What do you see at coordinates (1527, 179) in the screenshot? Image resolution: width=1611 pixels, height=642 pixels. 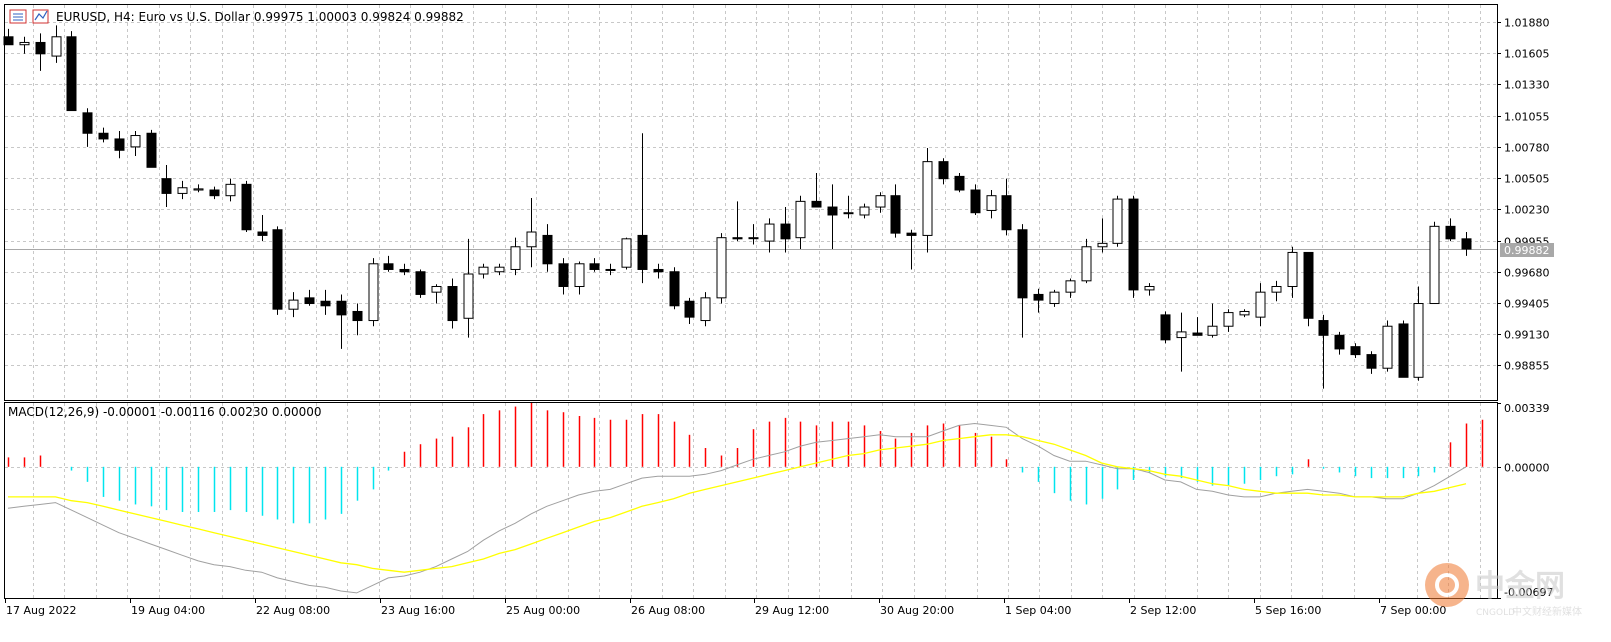 I see `price-tick-label: 1.00505` at bounding box center [1527, 179].